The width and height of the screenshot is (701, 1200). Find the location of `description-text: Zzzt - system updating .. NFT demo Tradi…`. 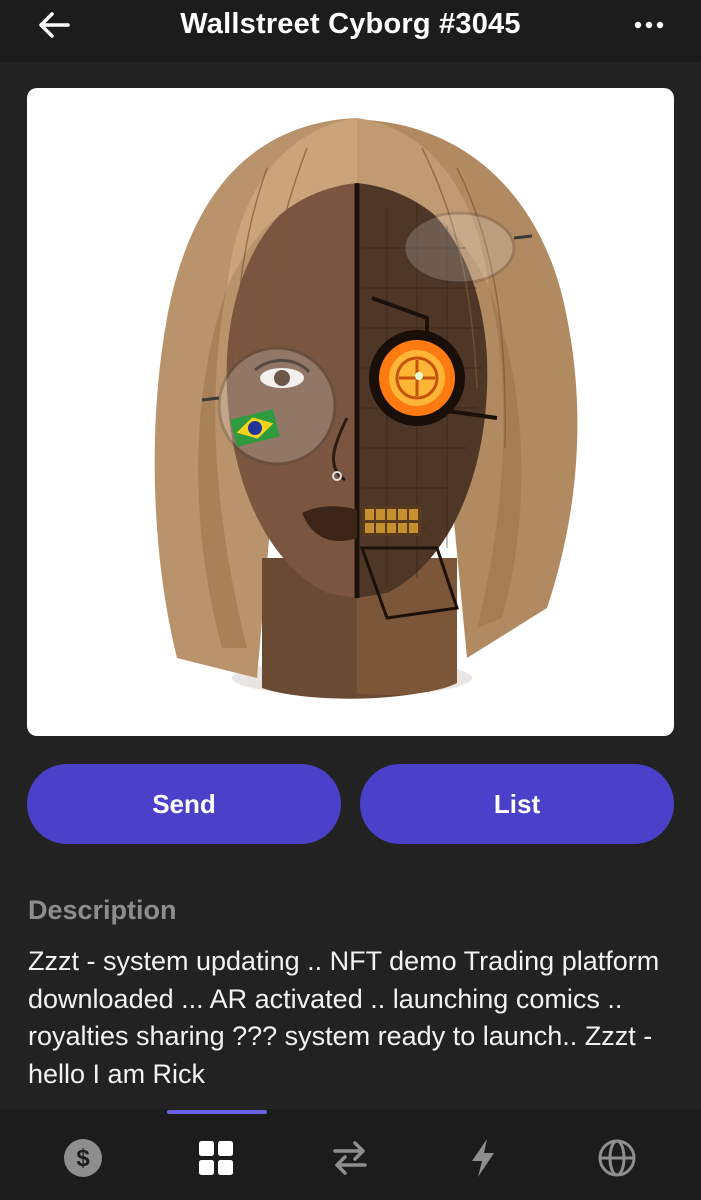

description-text: Zzzt - system updating .. NFT demo Tradi… is located at coordinates (344, 1017).